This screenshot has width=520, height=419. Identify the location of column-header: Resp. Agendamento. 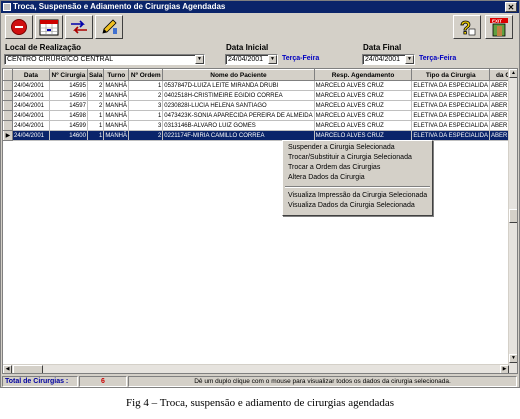
(363, 75).